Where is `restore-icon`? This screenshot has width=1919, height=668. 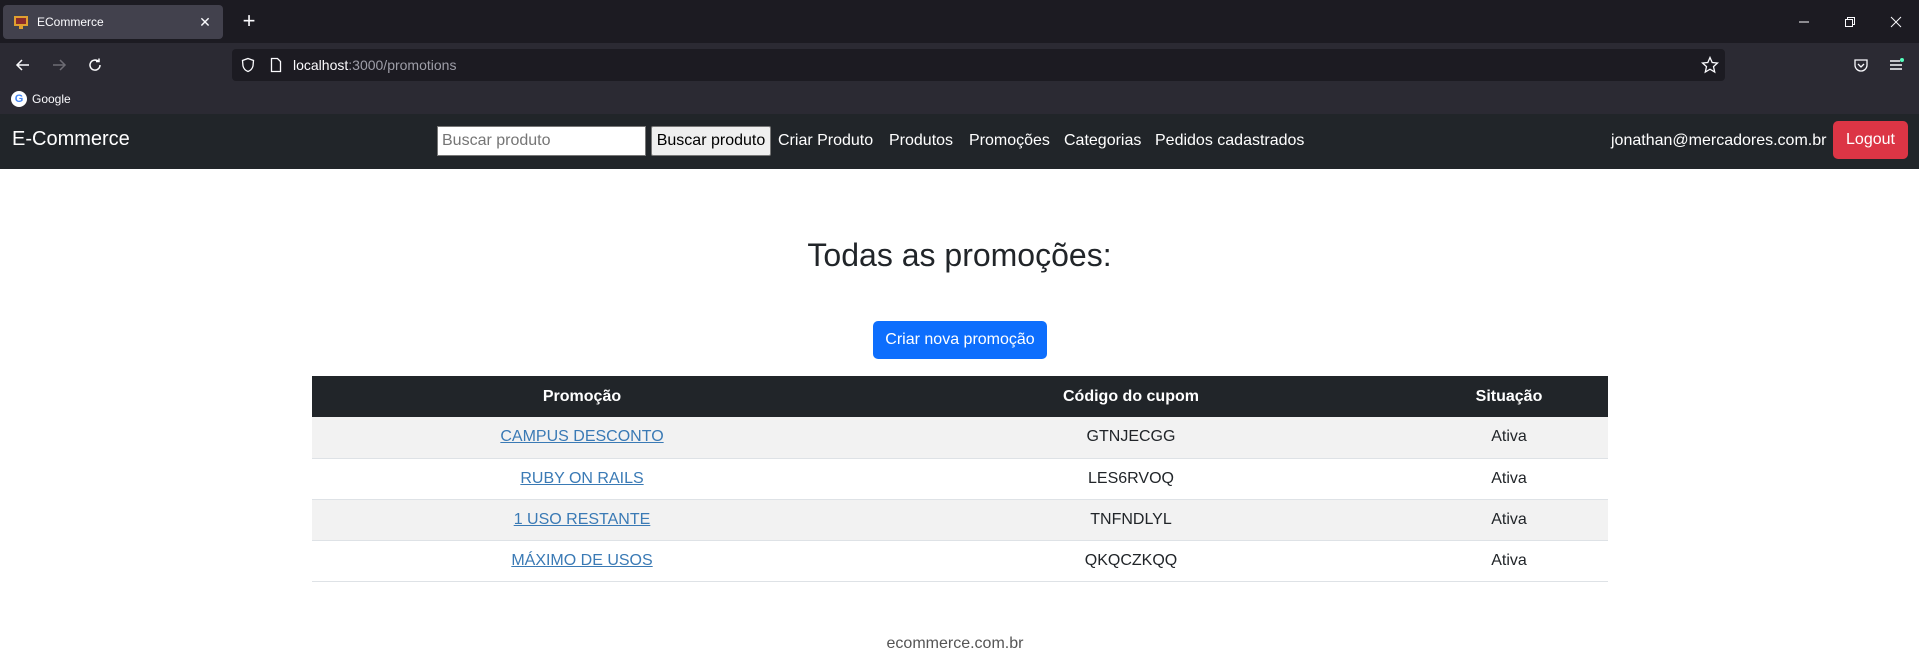 restore-icon is located at coordinates (1850, 21).